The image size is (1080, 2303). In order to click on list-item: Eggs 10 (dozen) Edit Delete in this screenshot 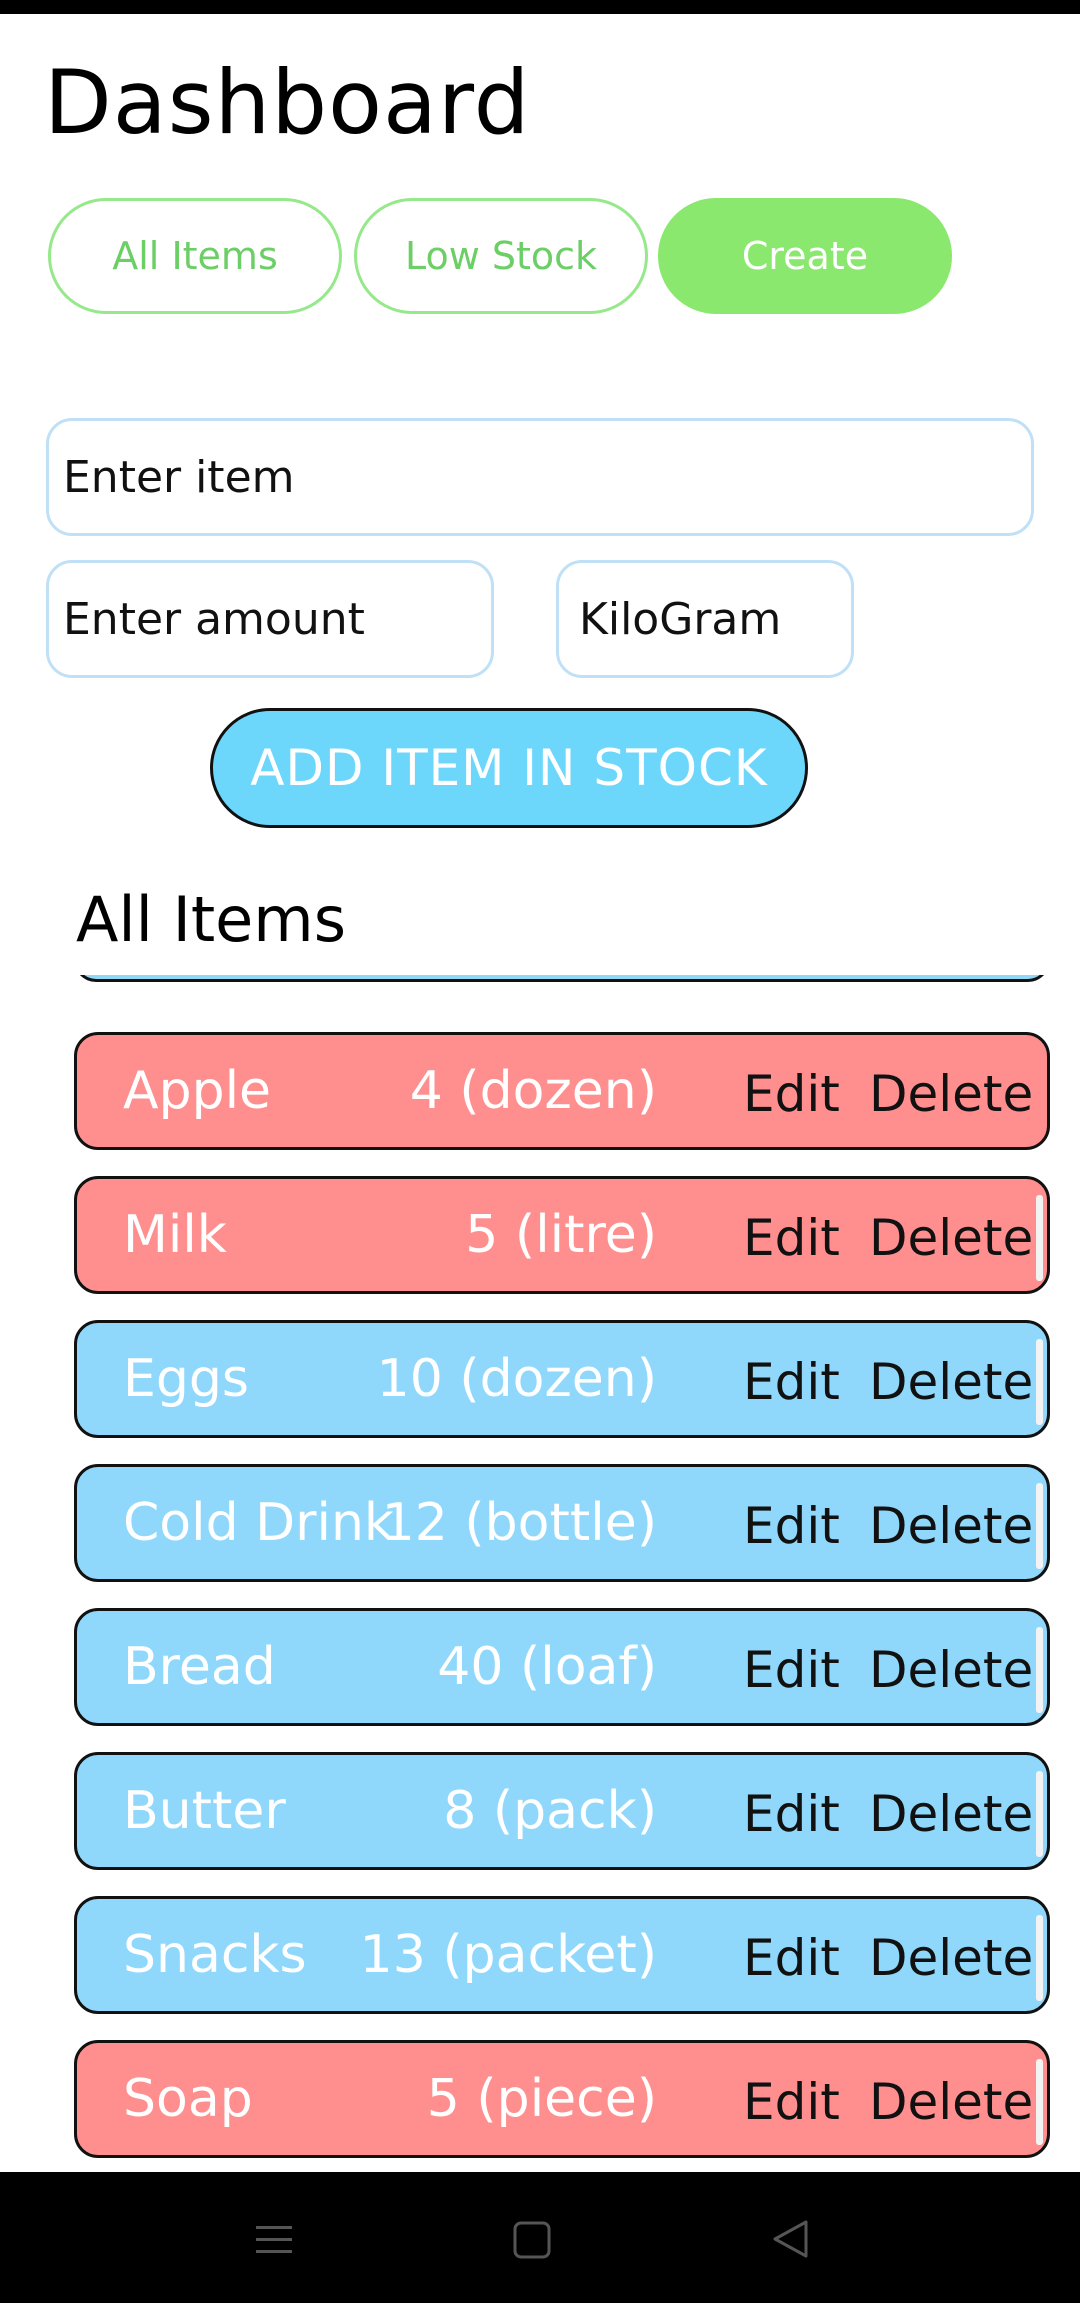, I will do `click(562, 1379)`.